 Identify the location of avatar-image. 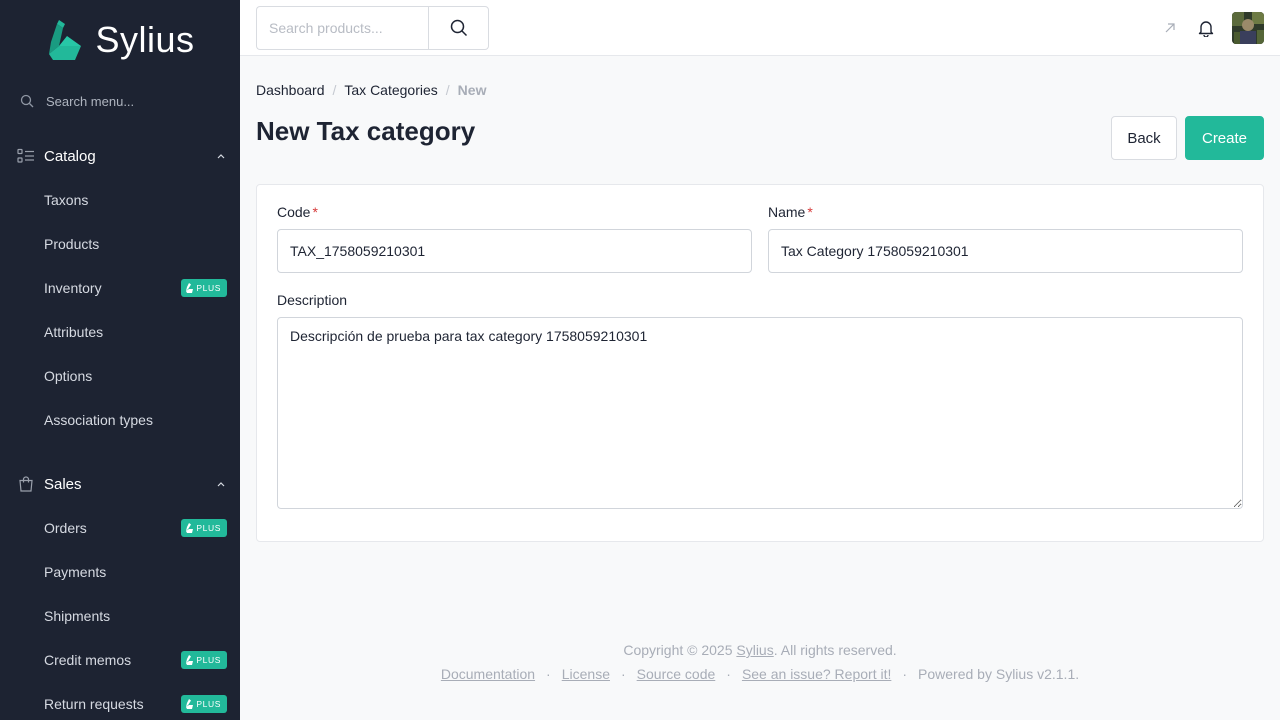
(1248, 28).